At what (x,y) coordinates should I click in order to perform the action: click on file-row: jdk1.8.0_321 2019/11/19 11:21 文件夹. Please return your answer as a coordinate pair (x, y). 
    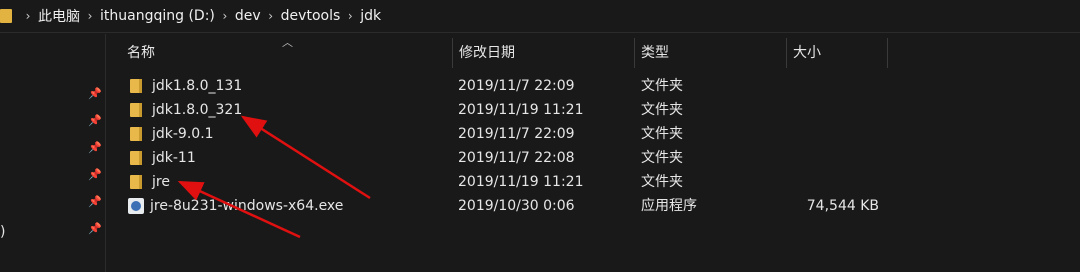
    Looking at the image, I should click on (593, 110).